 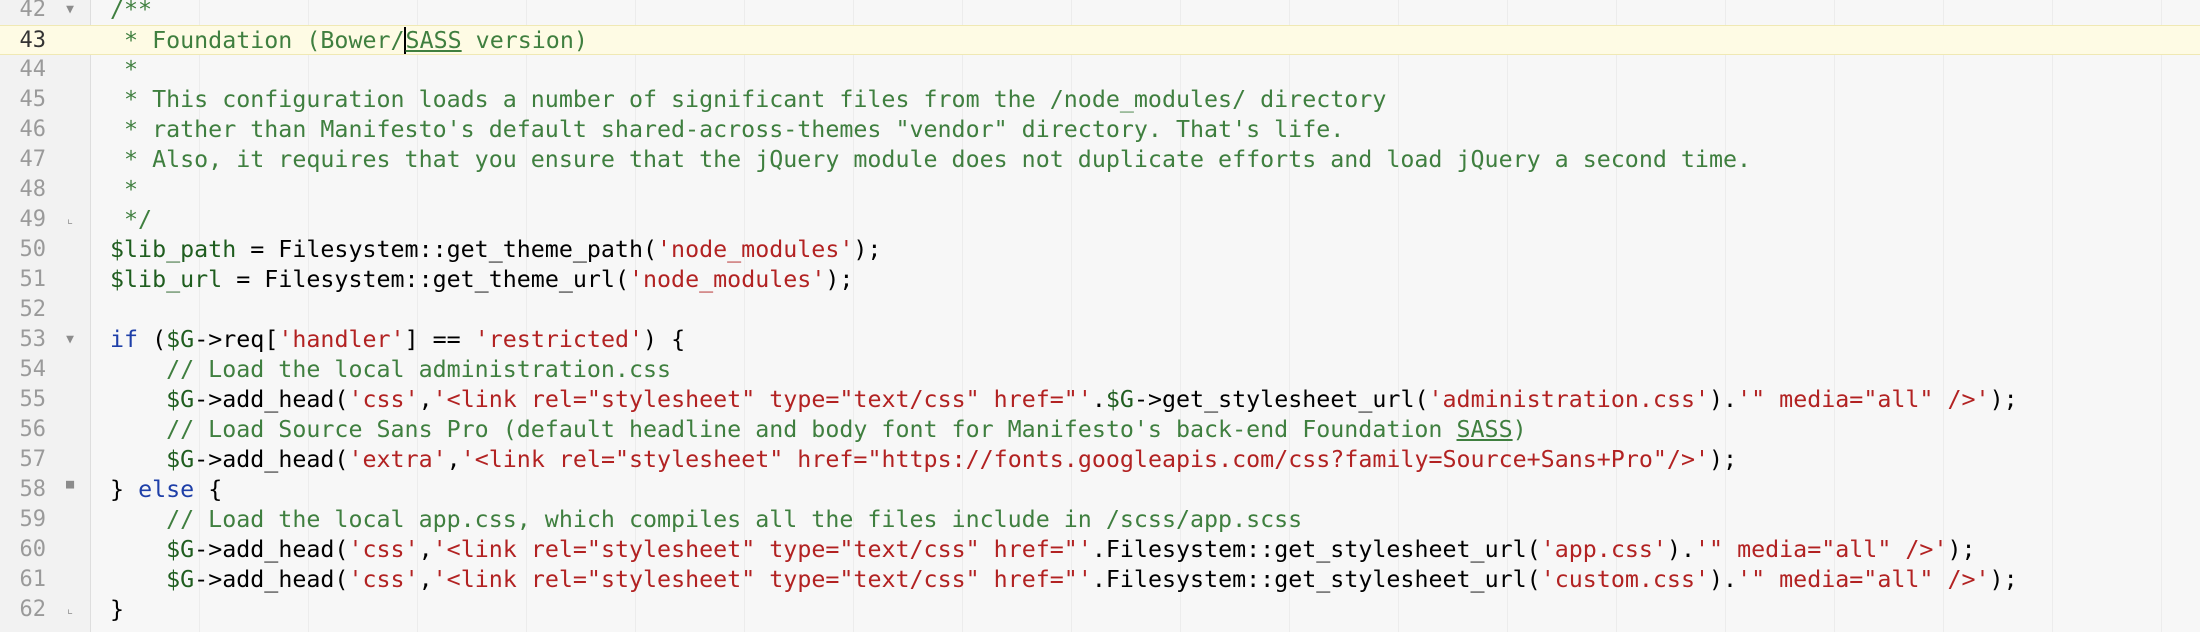 I want to click on code-token: = Filesystem::get_theme_url(, so click(x=425, y=279).